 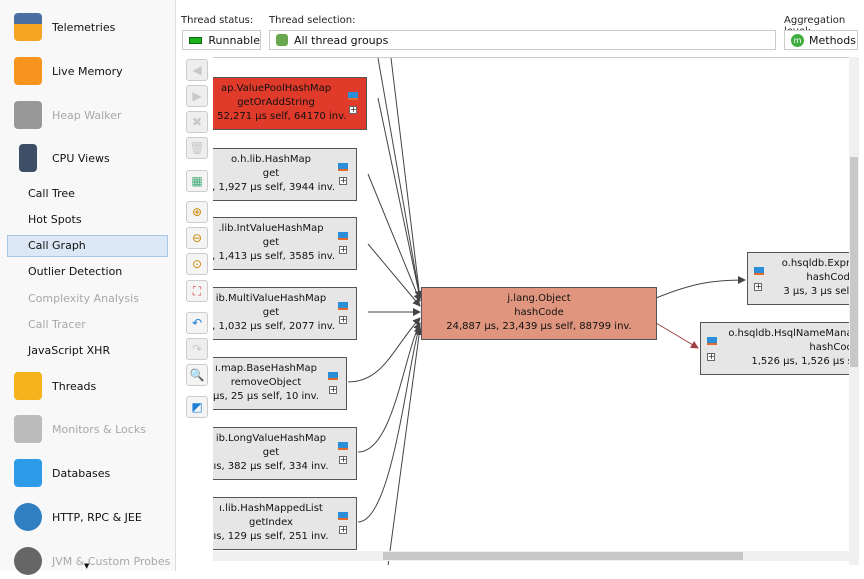 What do you see at coordinates (28, 71) in the screenshot?
I see `live-memory-icon` at bounding box center [28, 71].